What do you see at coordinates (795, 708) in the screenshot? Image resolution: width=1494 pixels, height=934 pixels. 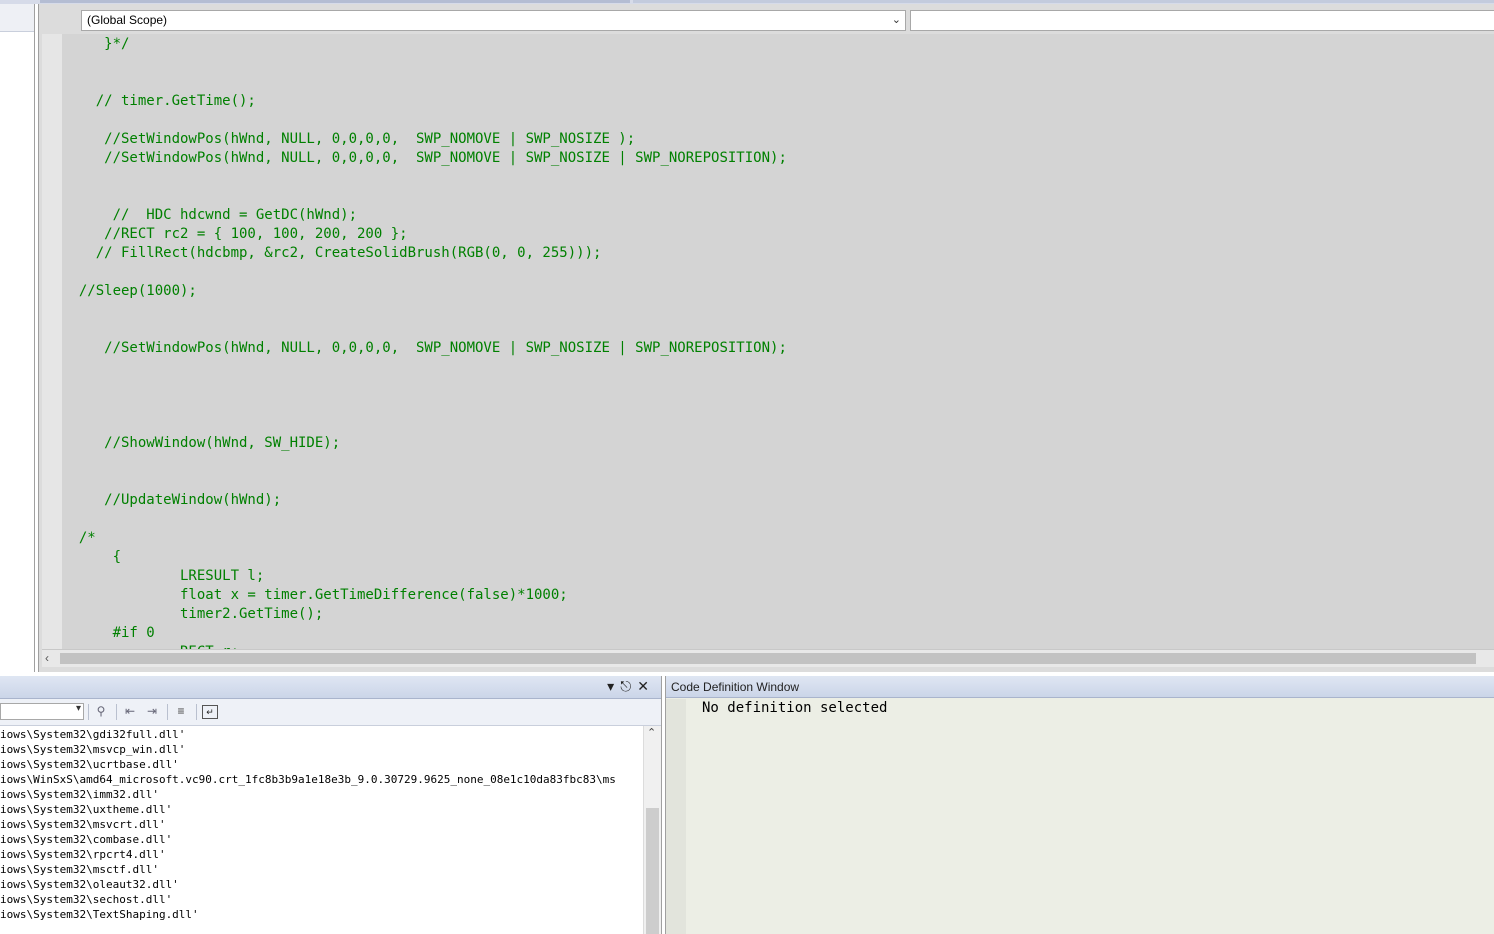 I see `code-definition-text: No definition selected` at bounding box center [795, 708].